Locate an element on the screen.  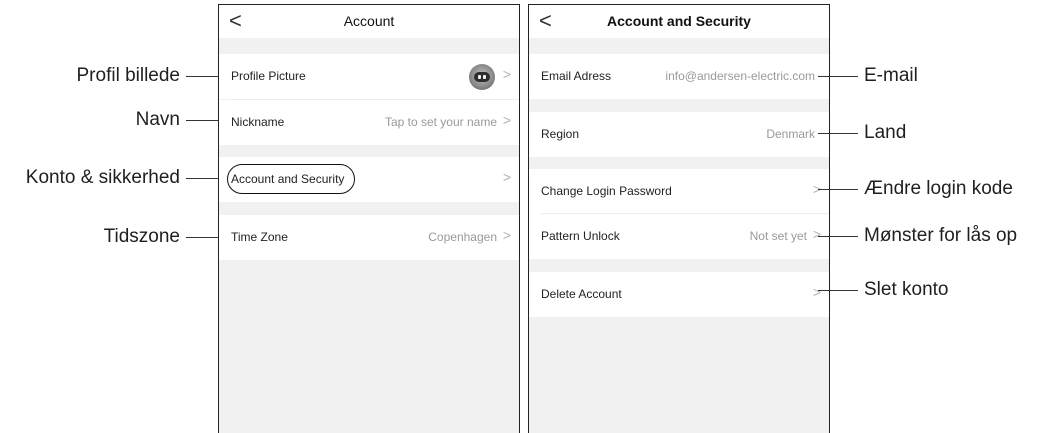
row-label: Change Login Password is located at coordinates (606, 191).